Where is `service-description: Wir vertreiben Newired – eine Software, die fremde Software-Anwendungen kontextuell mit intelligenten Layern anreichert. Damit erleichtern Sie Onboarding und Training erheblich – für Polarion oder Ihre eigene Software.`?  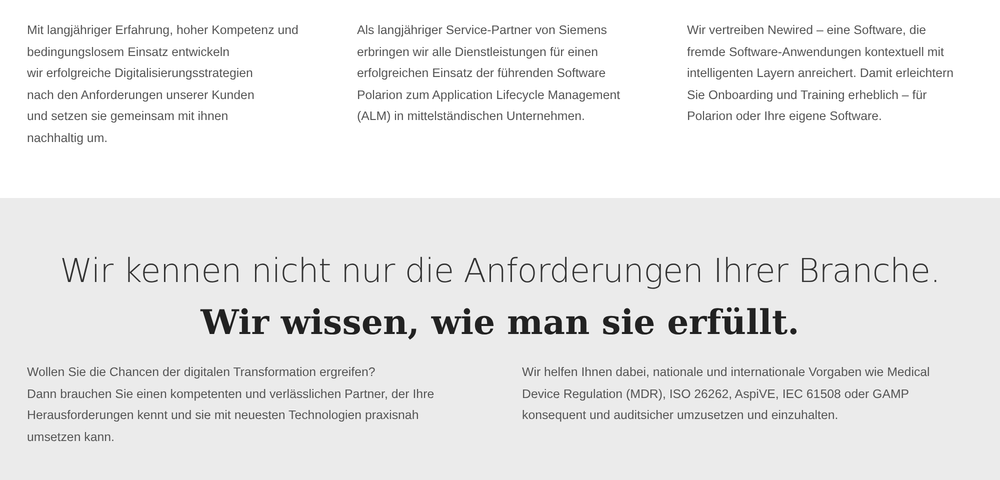 service-description: Wir vertreiben Newired – eine Software, die fremde Software-Anwendungen kontextuell mit intelligenten Layern anreichert. Damit erleichtern Sie Onboarding und Training erheblich – für Polarion oder Ihre eigene Software. is located at coordinates (821, 74).